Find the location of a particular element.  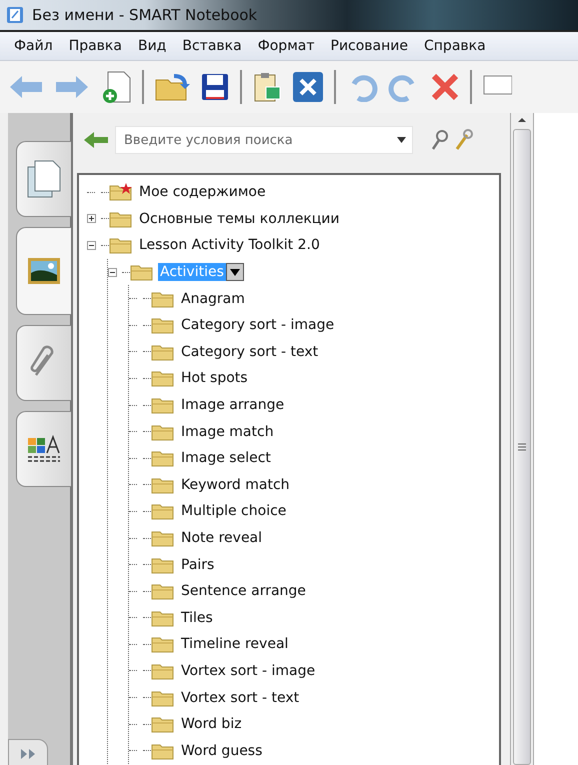

properties-icon is located at coordinates (44, 449).